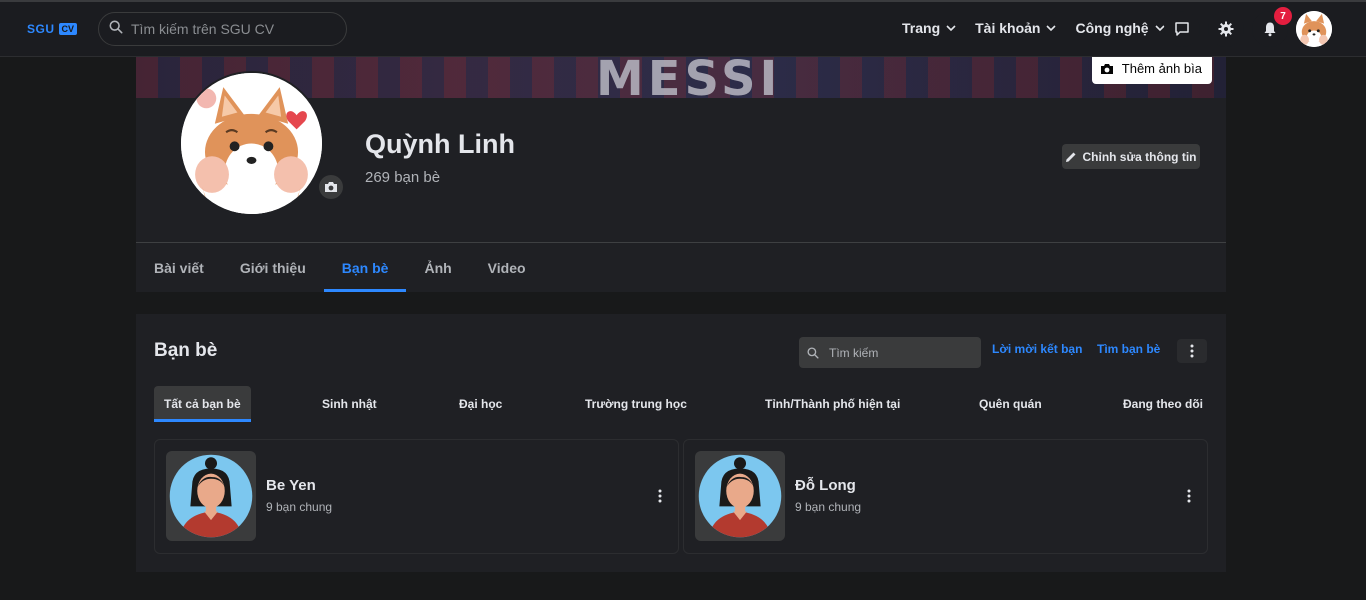 The height and width of the screenshot is (600, 1366). Describe the element at coordinates (832, 403) in the screenshot. I see `filter-tab-current-city: Tỉnh/Thành phố hiện tại` at that location.